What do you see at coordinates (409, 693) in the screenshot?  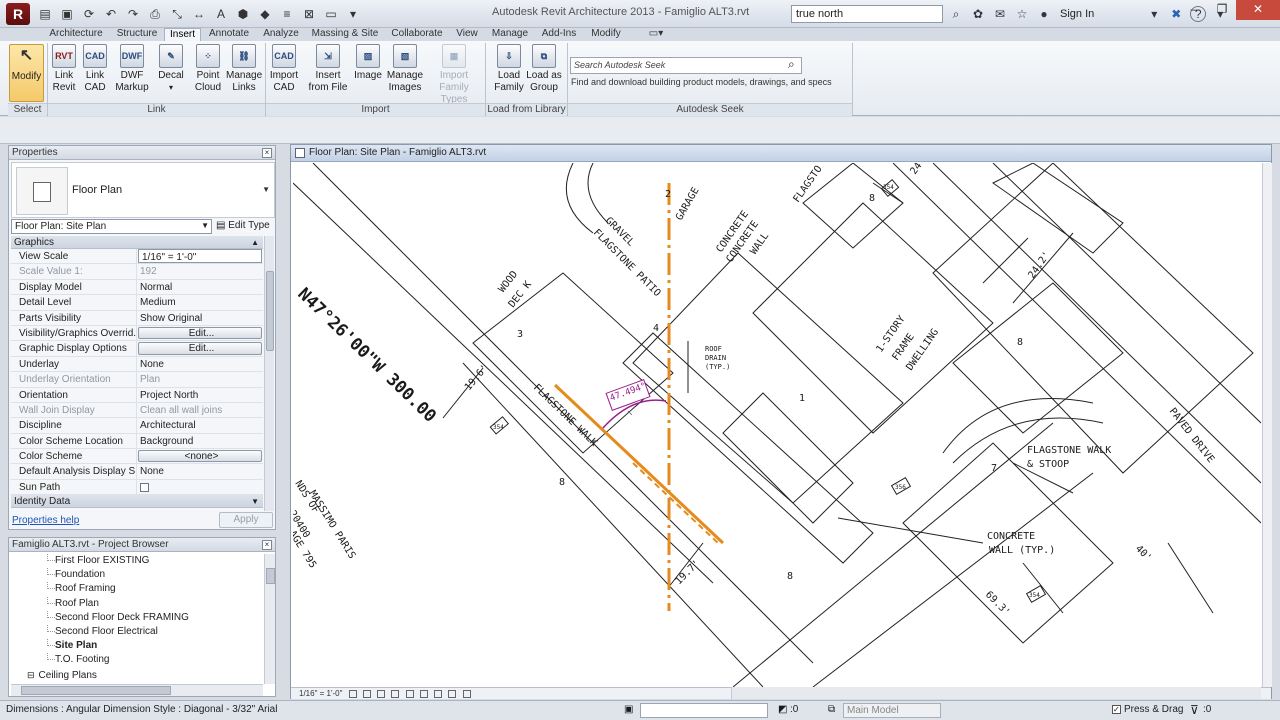 I see `crop-view-icon` at bounding box center [409, 693].